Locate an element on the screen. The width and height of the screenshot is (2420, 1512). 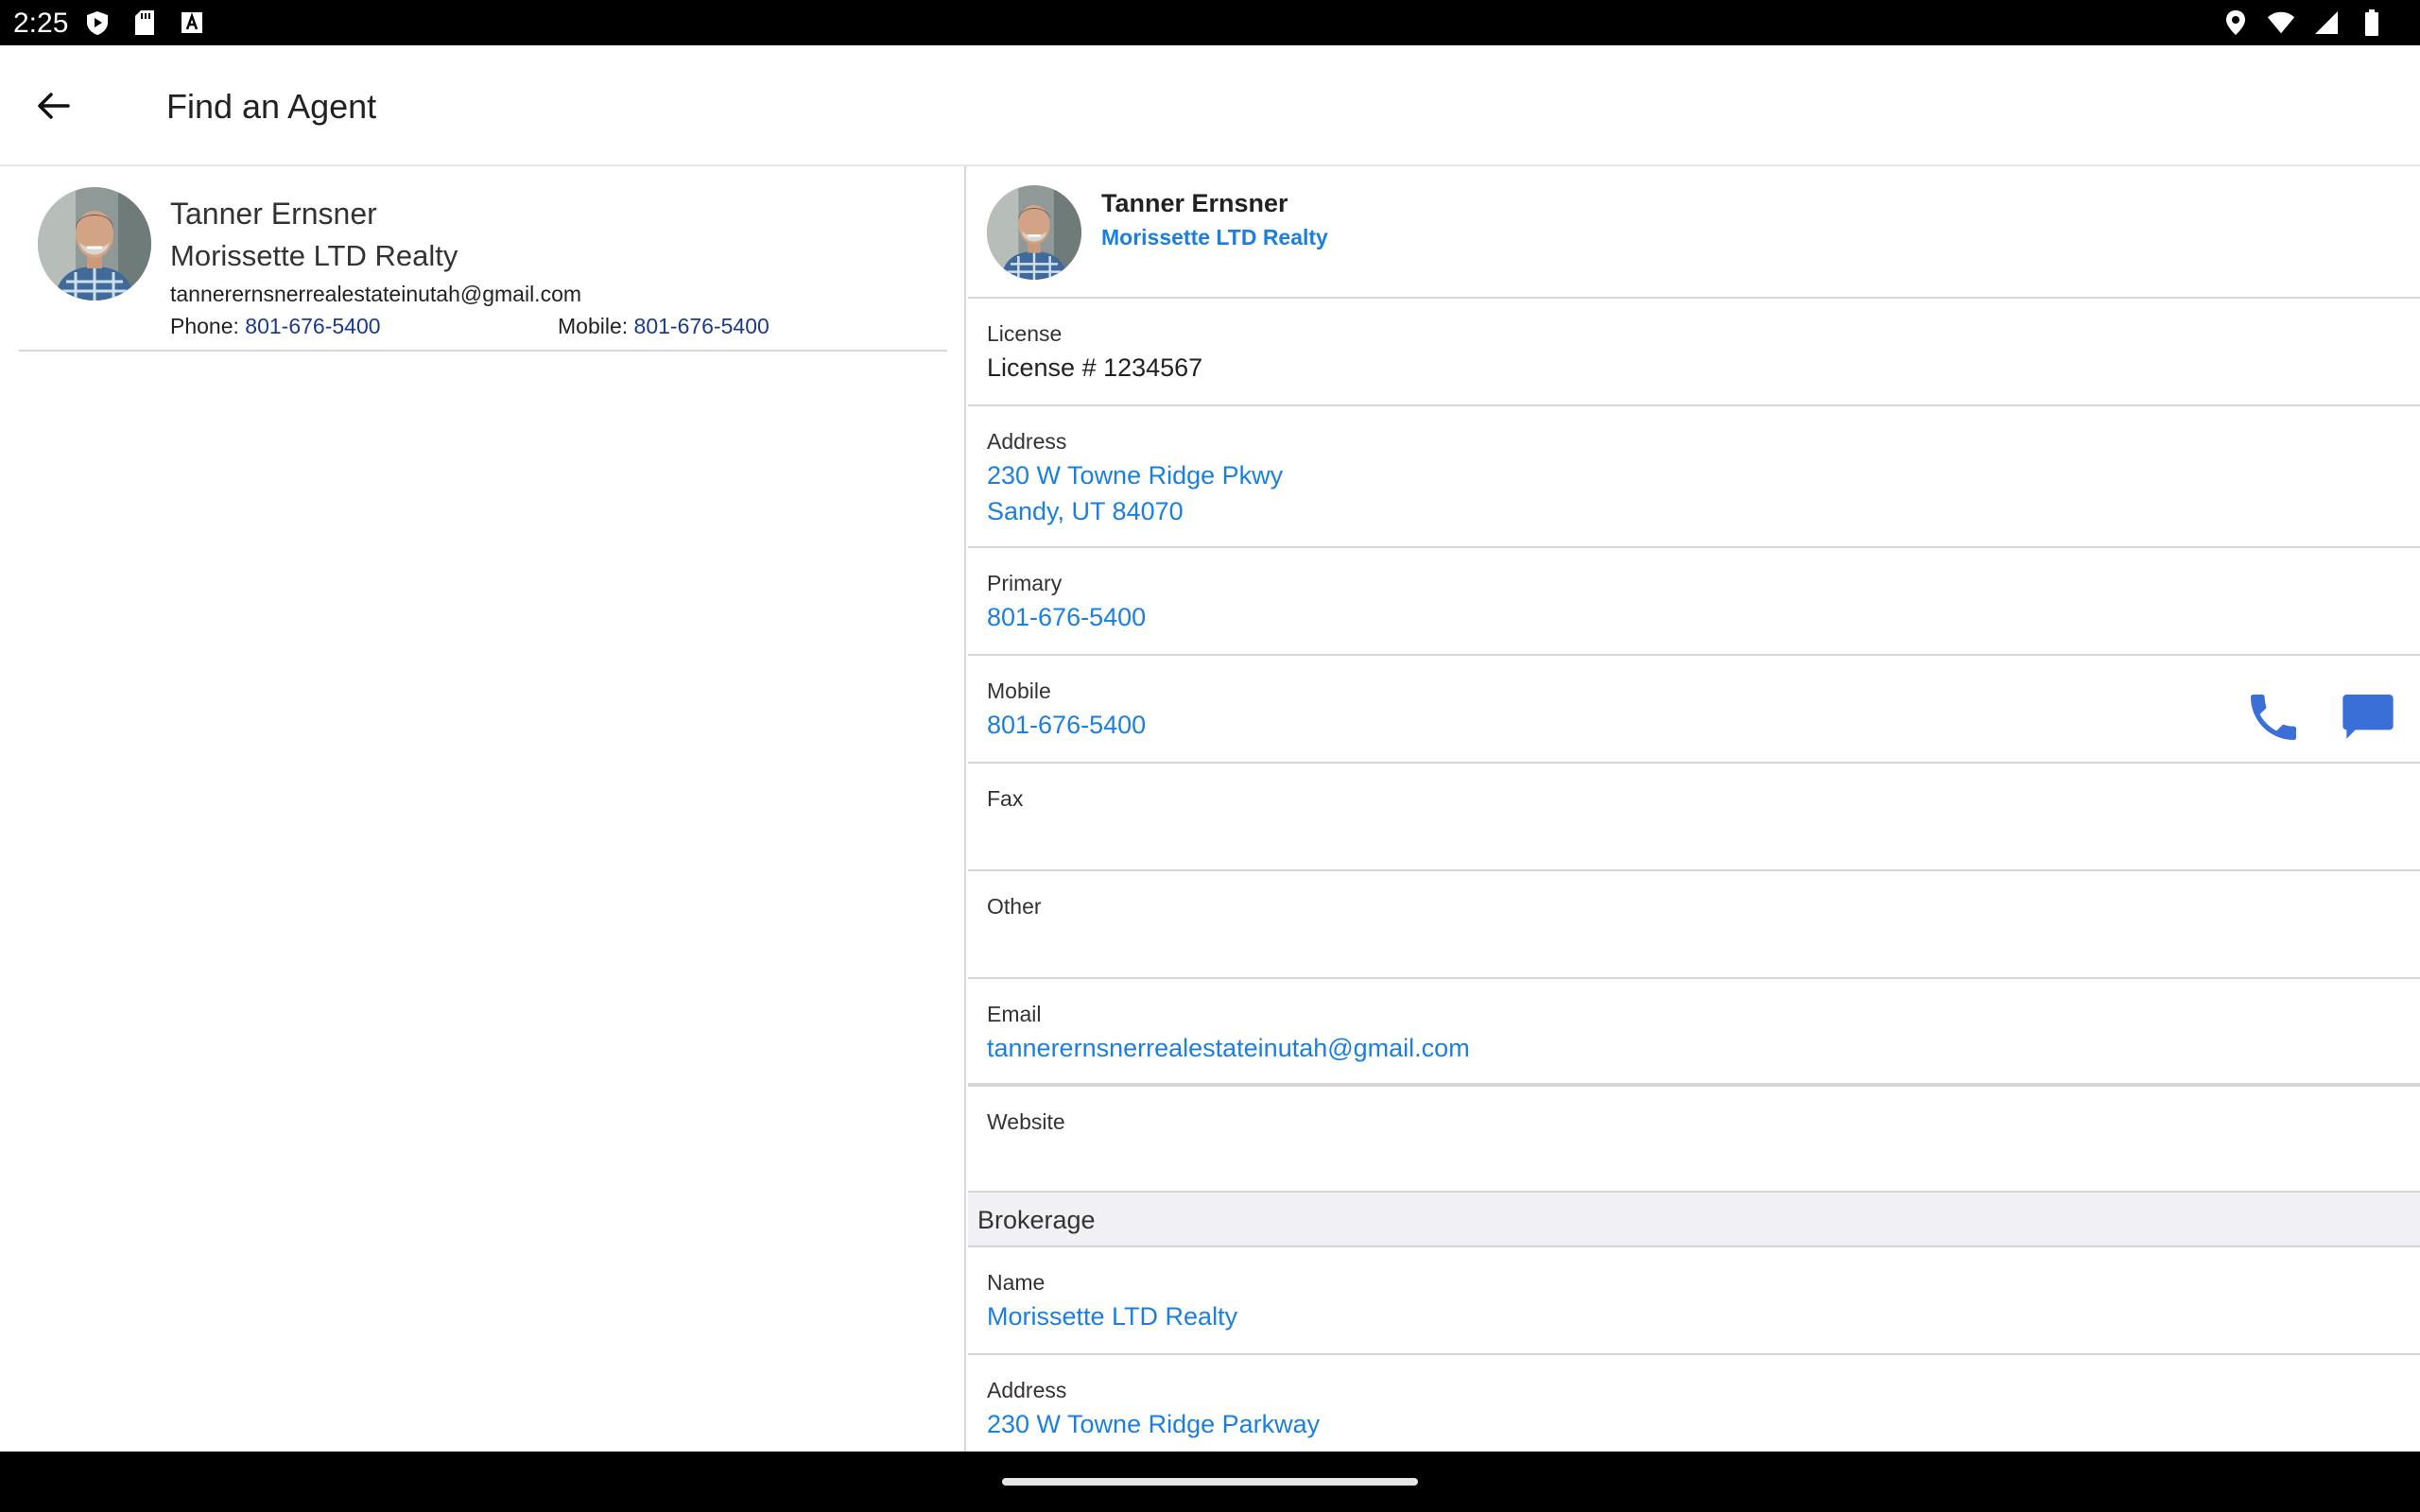
call-button is located at coordinates (2273, 717).